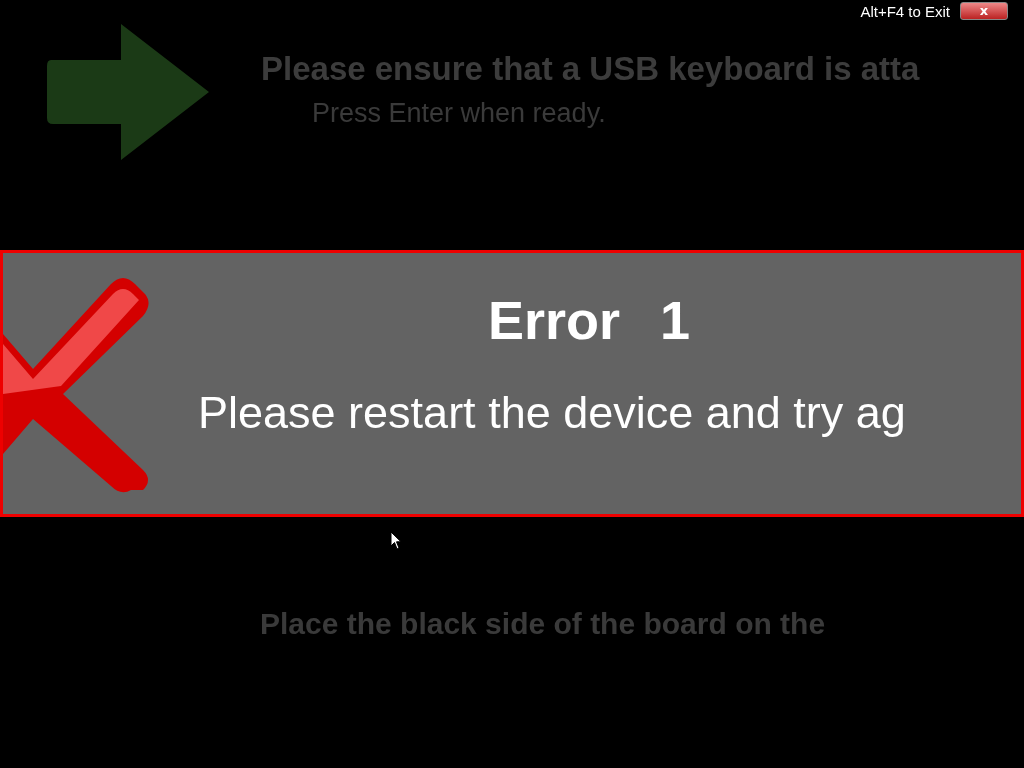 This screenshot has width=1024, height=768. I want to click on error-title: Error, so click(554, 319).